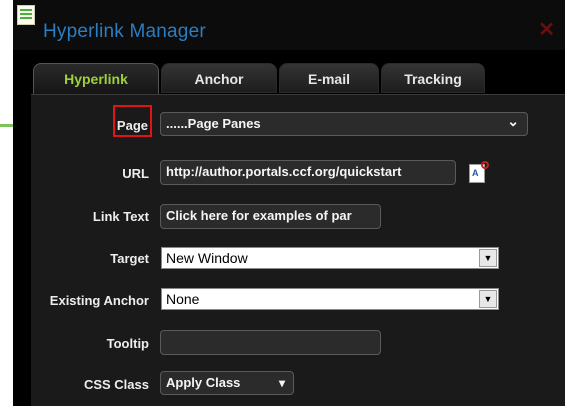 This screenshot has height=406, width=565. Describe the element at coordinates (546, 29) in the screenshot. I see `close-icon: ✕` at that location.